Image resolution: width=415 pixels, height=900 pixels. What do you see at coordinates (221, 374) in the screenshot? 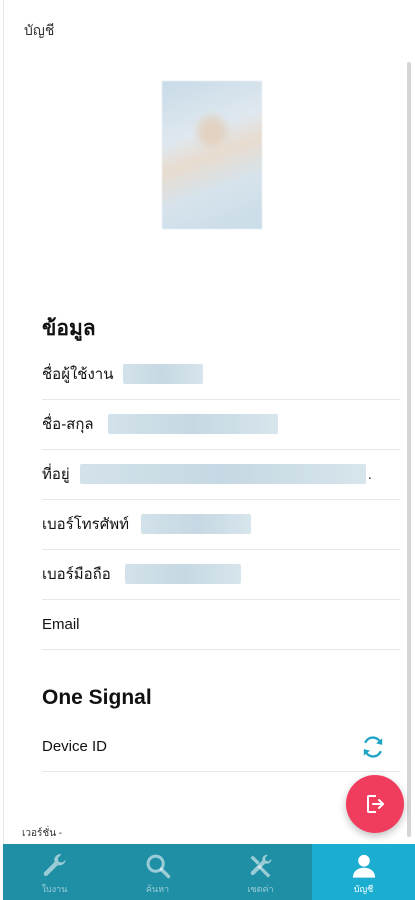
I see `field-username: ชื่อผู้ใช้งาน` at bounding box center [221, 374].